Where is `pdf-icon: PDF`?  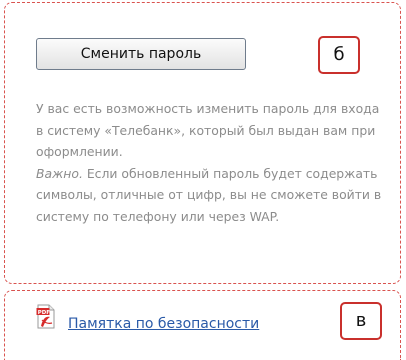
pdf-icon: PDF is located at coordinates (46, 317).